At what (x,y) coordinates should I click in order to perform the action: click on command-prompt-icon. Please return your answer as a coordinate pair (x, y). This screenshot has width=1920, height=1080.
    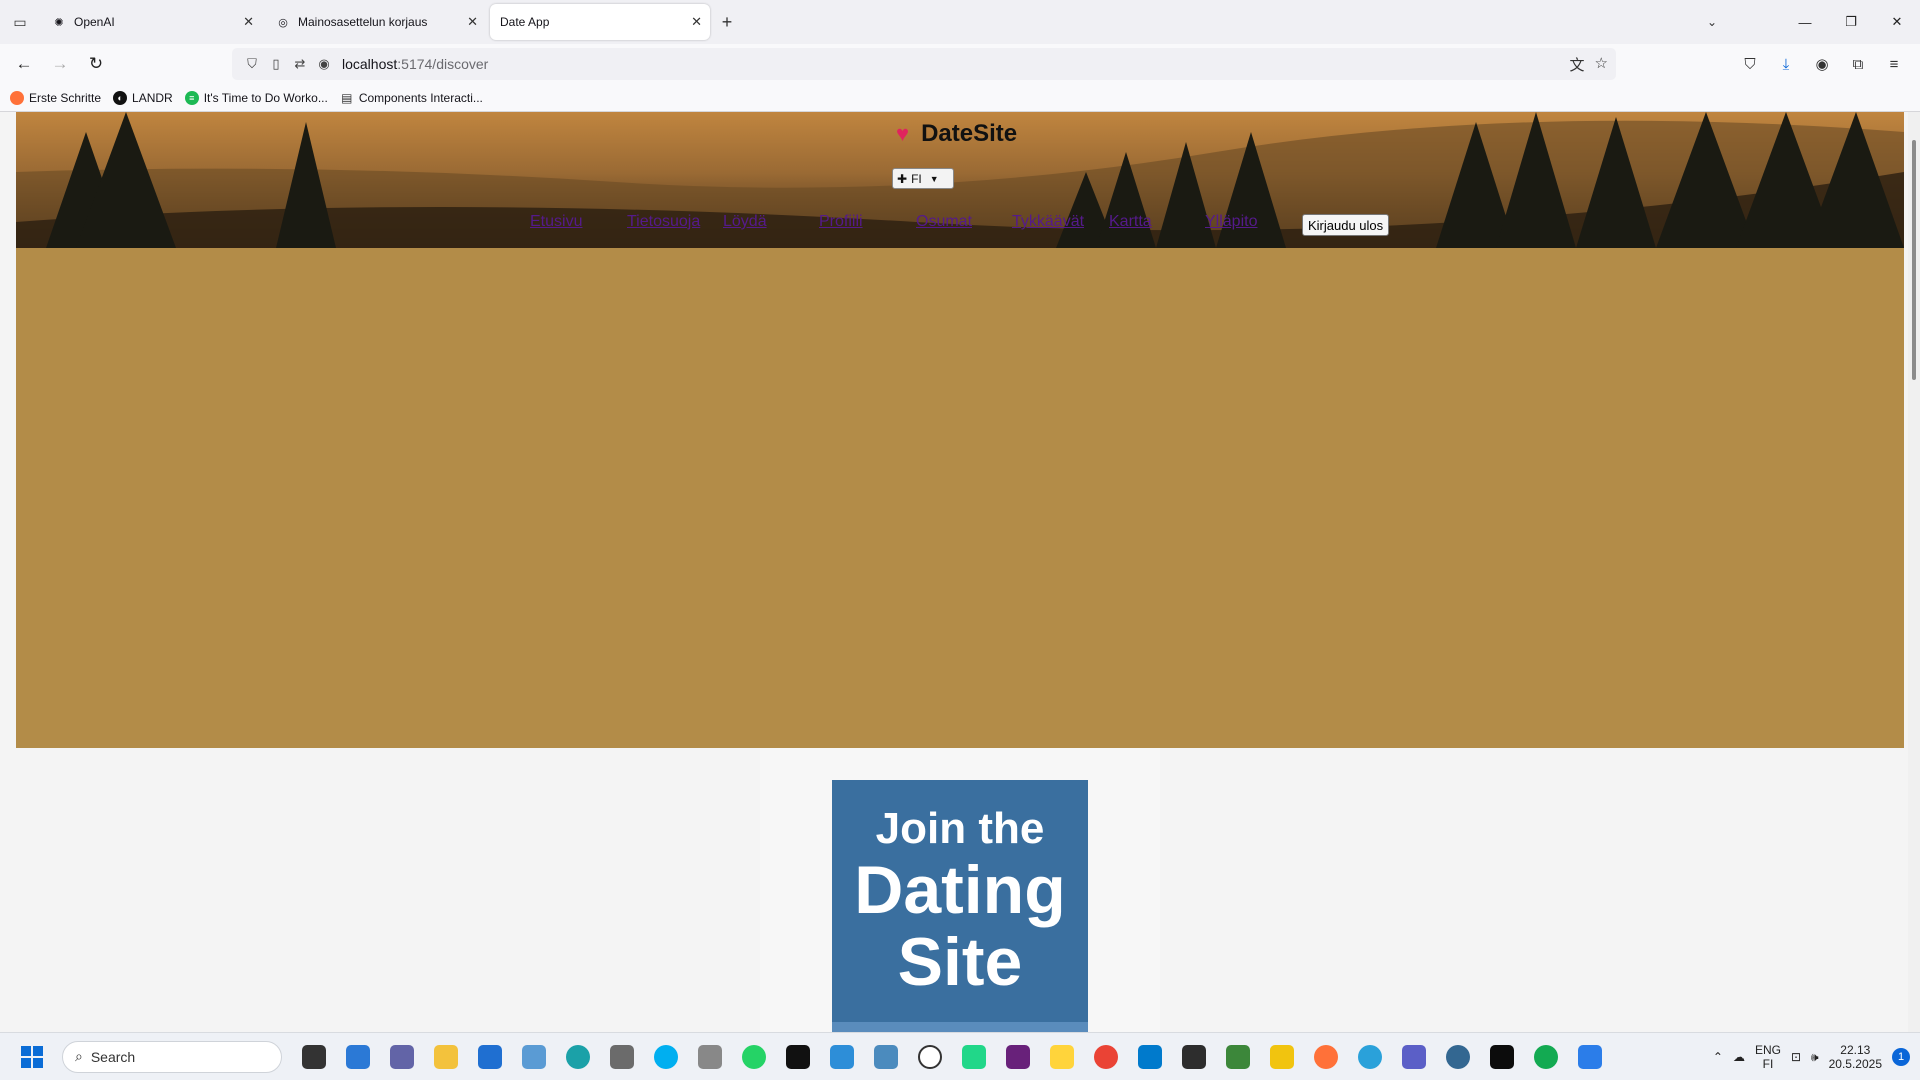
    Looking at the image, I should click on (1502, 1056).